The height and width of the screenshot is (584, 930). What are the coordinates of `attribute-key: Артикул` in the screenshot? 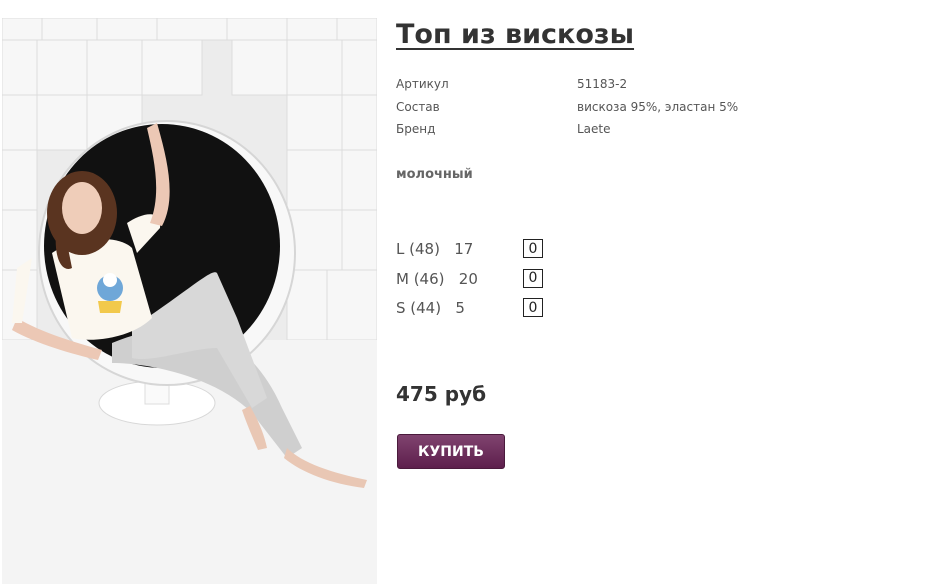 It's located at (422, 84).